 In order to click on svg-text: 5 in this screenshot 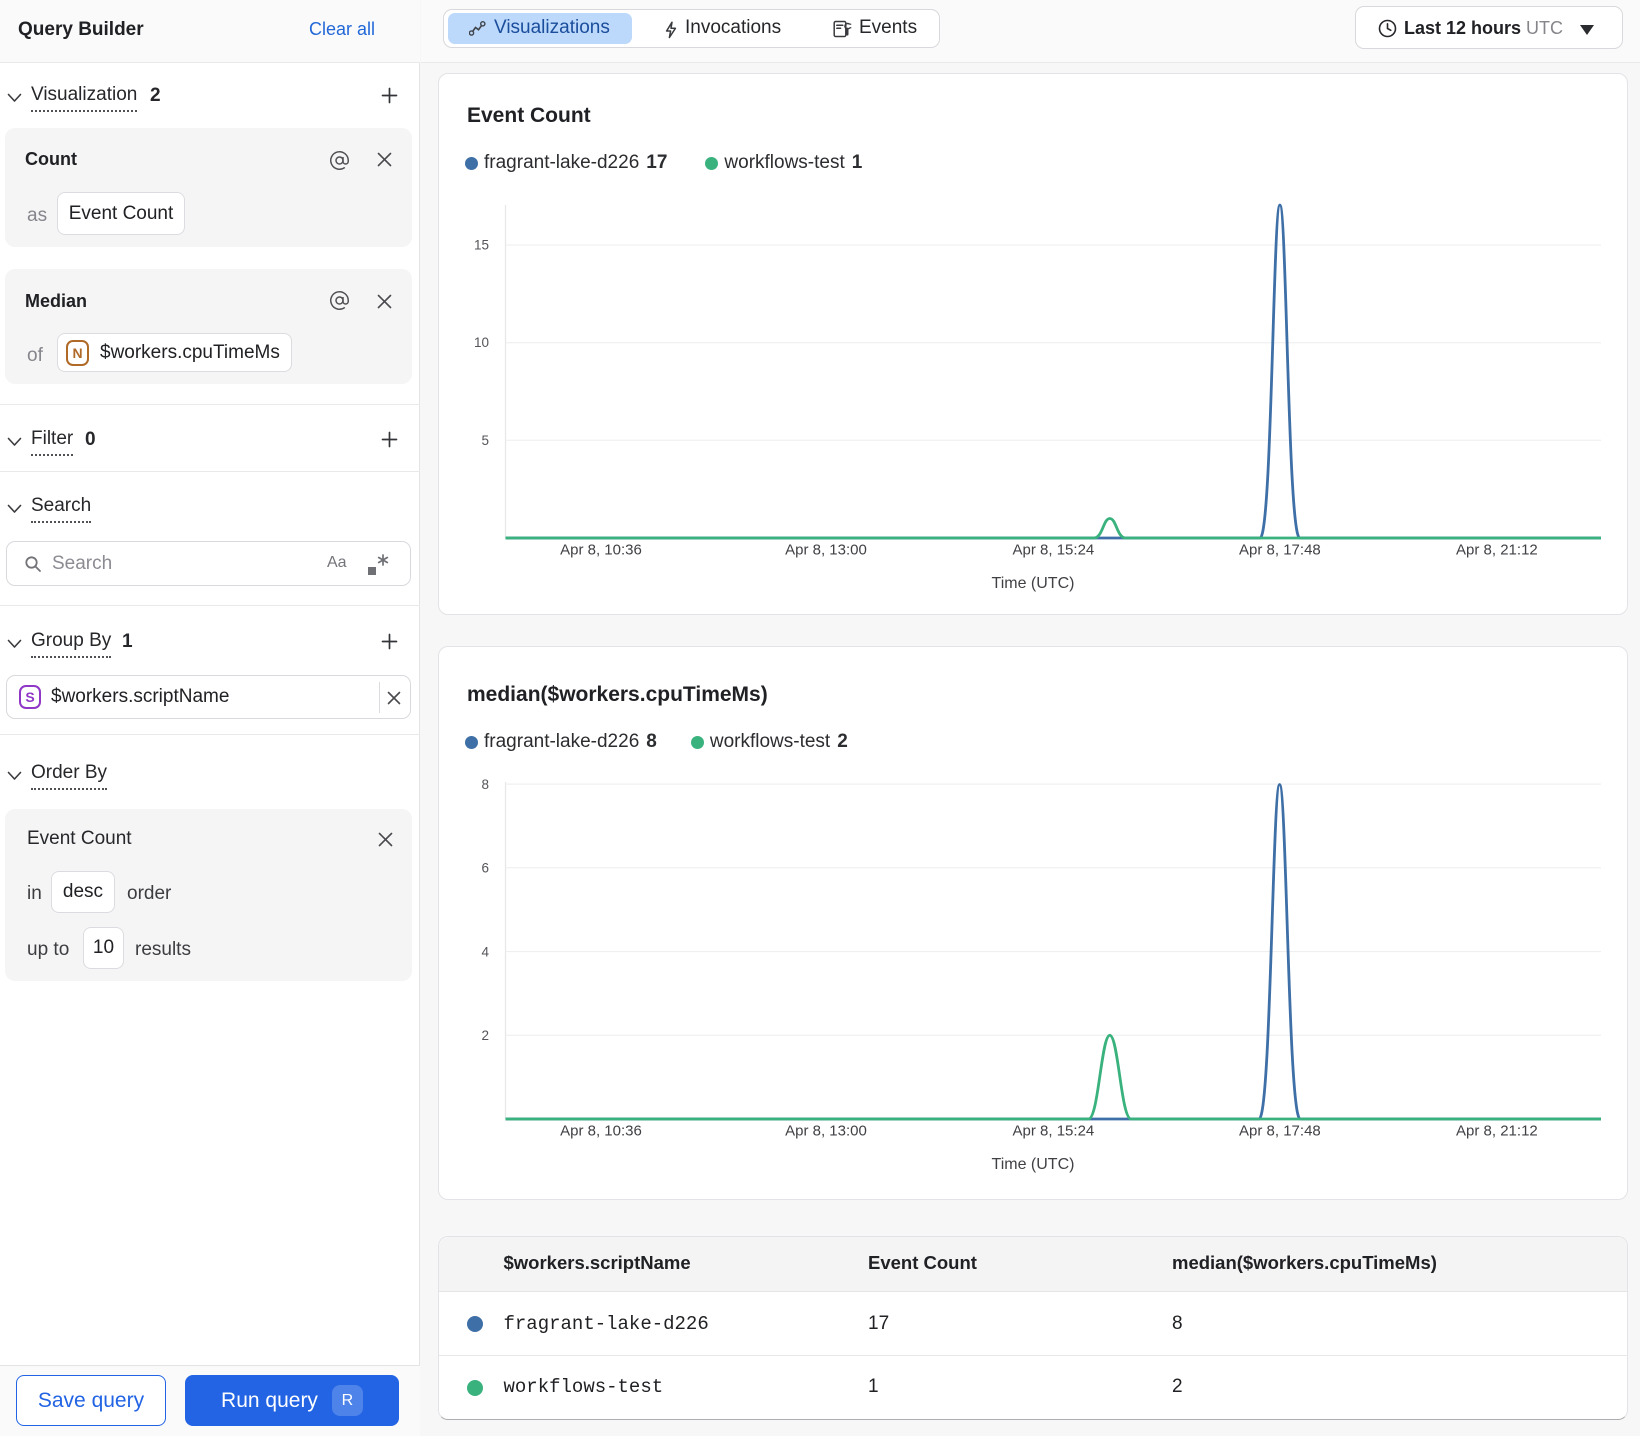, I will do `click(485, 440)`.